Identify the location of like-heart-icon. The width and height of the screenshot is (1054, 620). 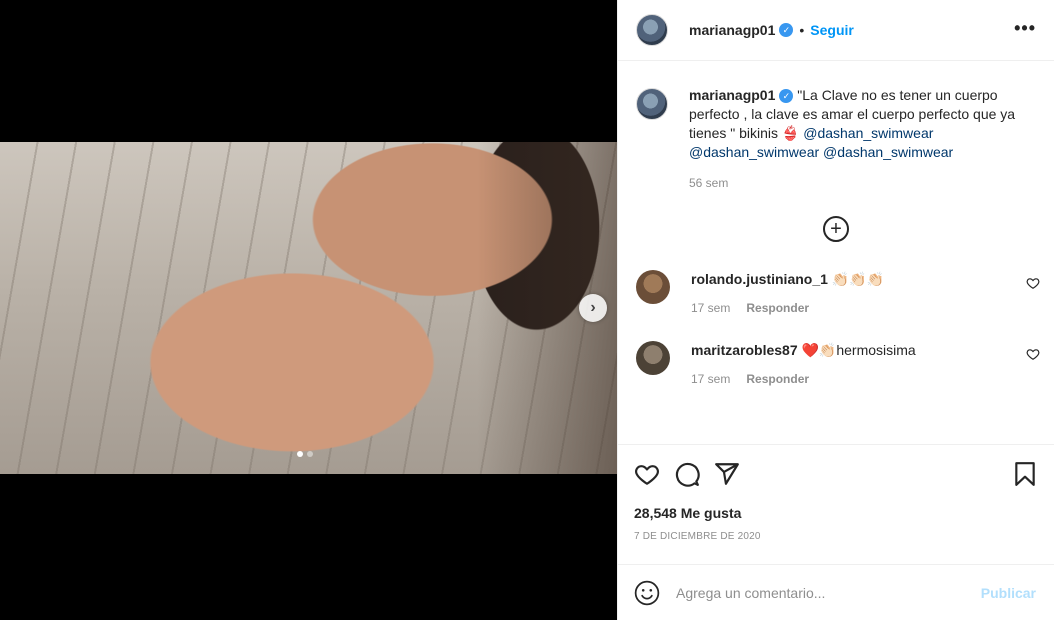
(647, 474).